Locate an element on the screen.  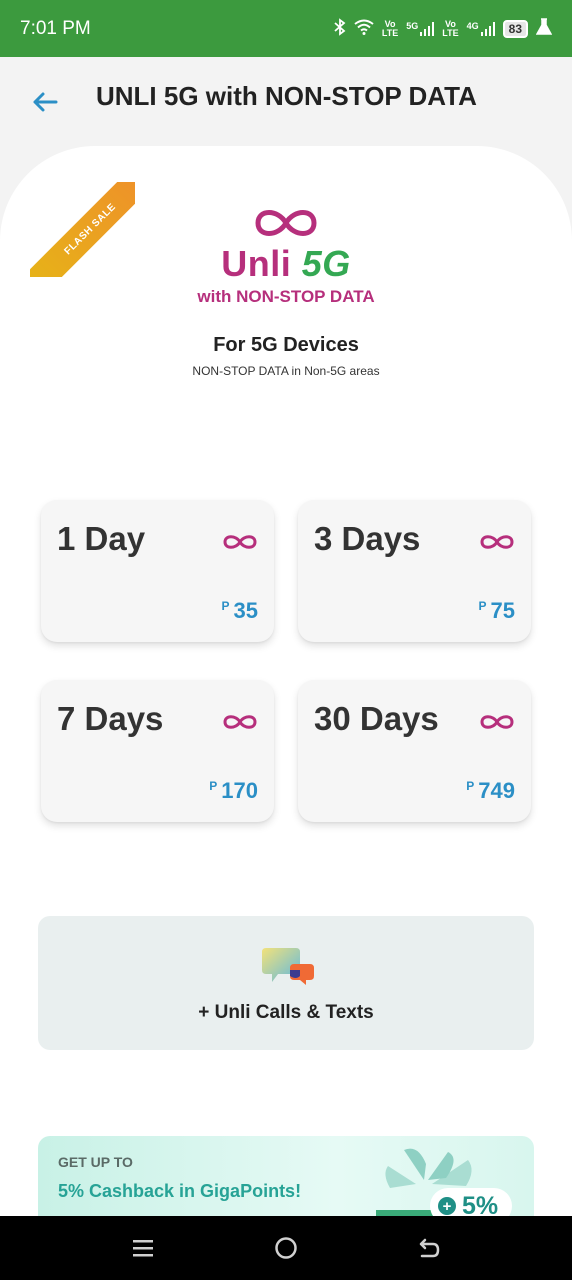
plan-name: 3 Days is located at coordinates (367, 538).